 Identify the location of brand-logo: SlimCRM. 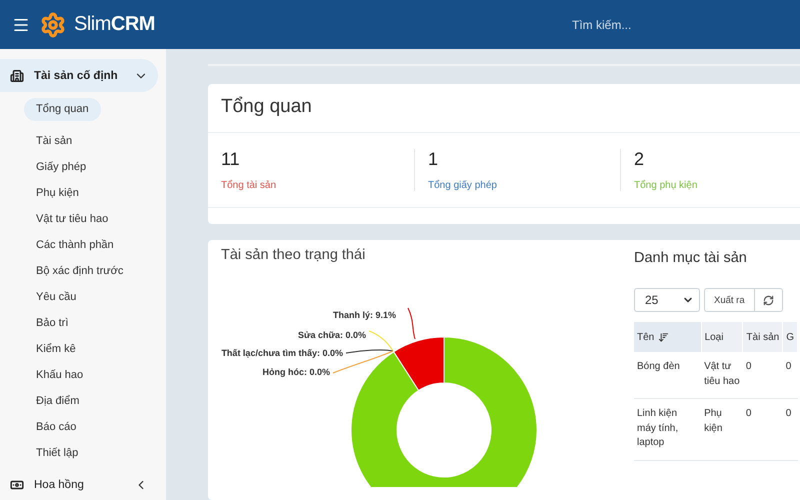
(114, 24).